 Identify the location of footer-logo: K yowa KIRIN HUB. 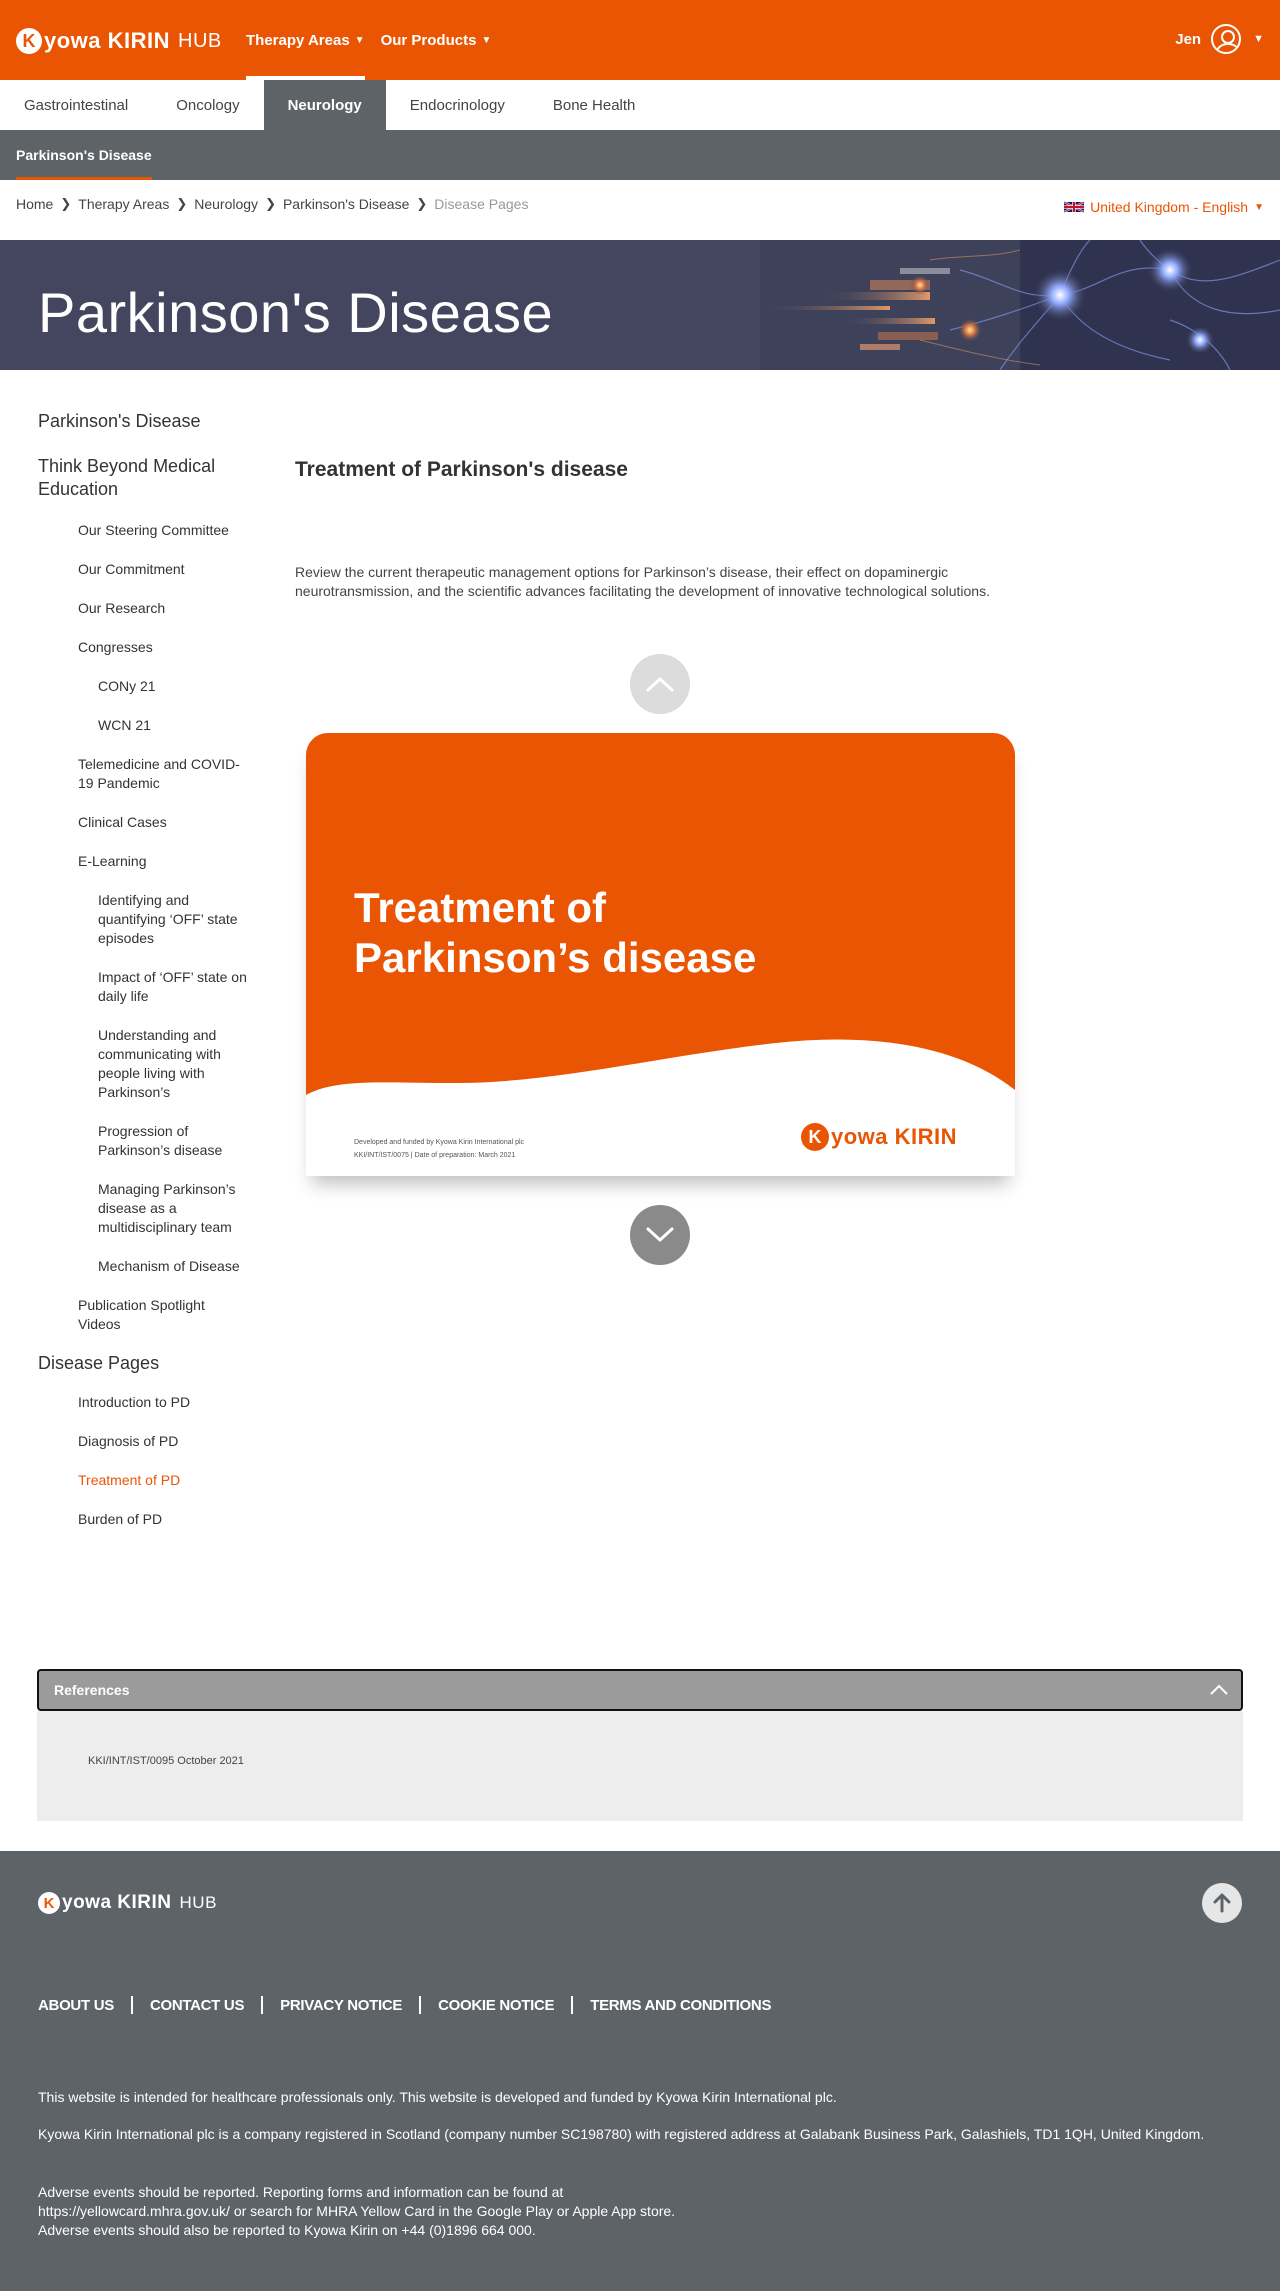
(127, 1903).